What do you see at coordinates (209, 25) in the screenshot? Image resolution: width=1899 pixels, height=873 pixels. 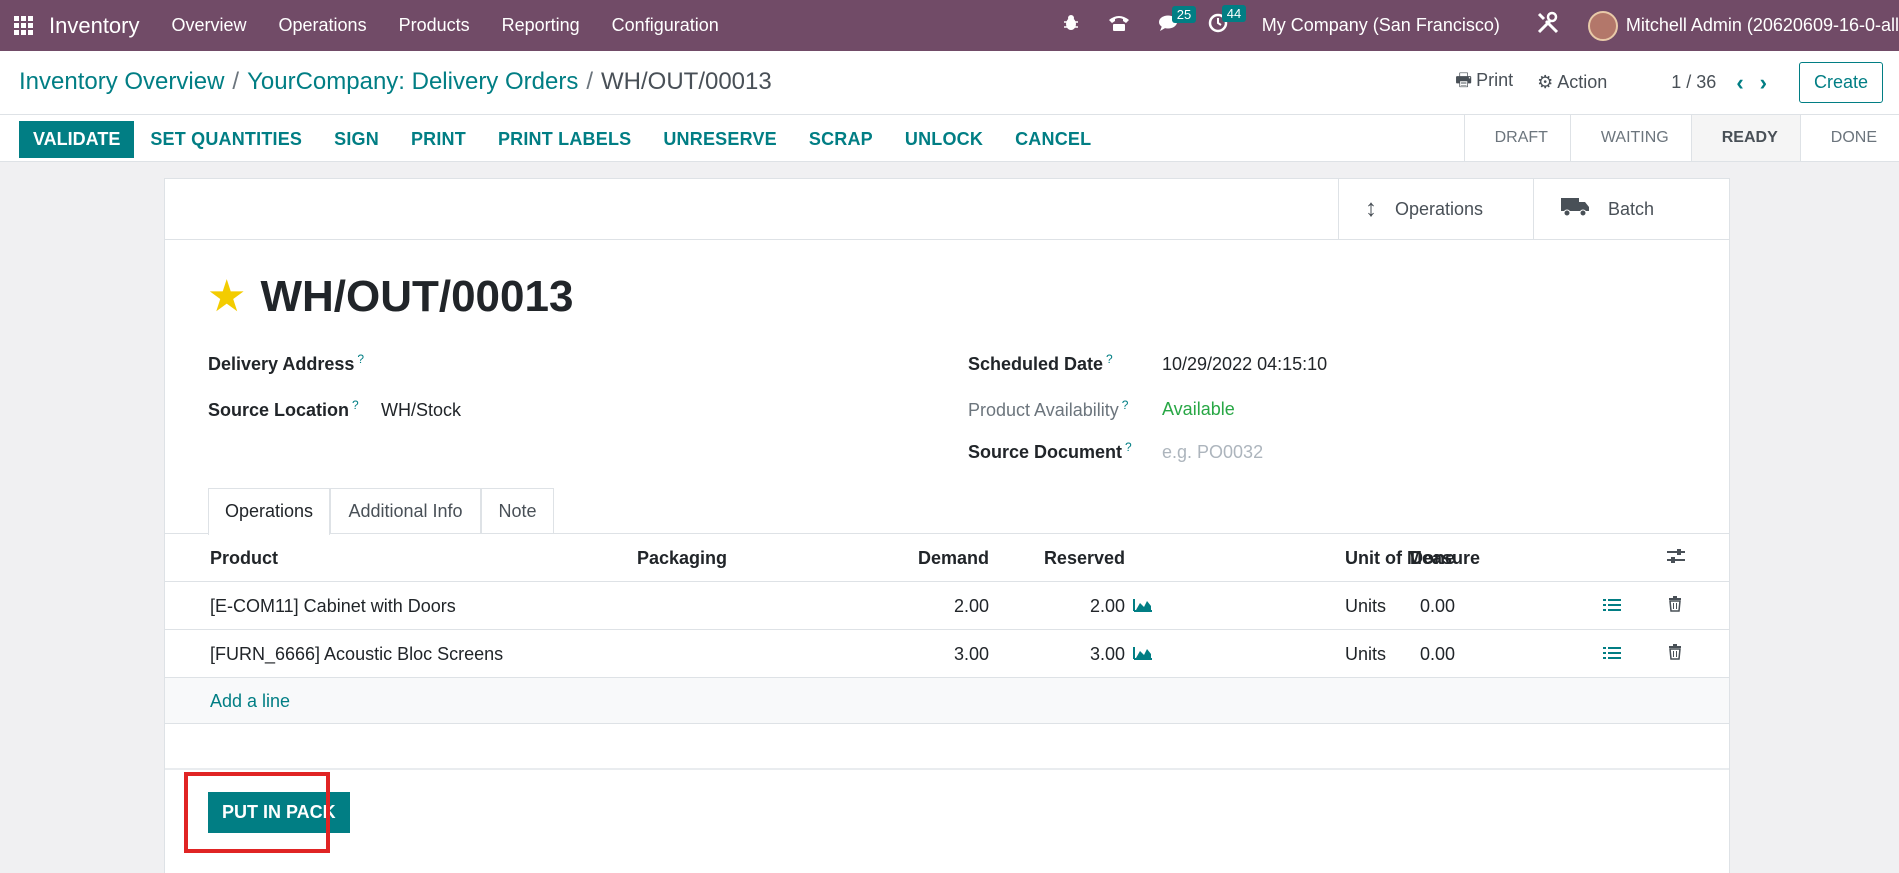 I see `menu-overview: Overview` at bounding box center [209, 25].